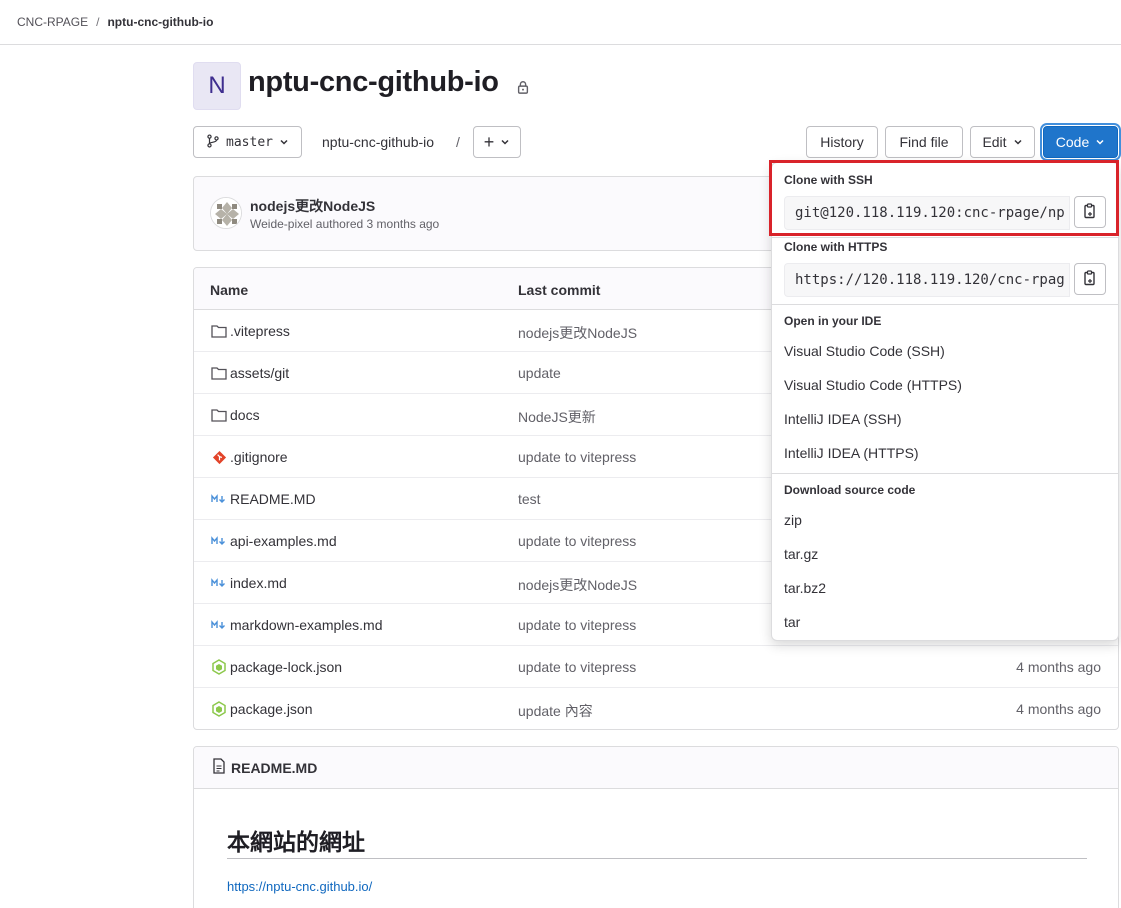 Image resolution: width=1121 pixels, height=908 pixels. I want to click on file-name-link: docs, so click(245, 415).